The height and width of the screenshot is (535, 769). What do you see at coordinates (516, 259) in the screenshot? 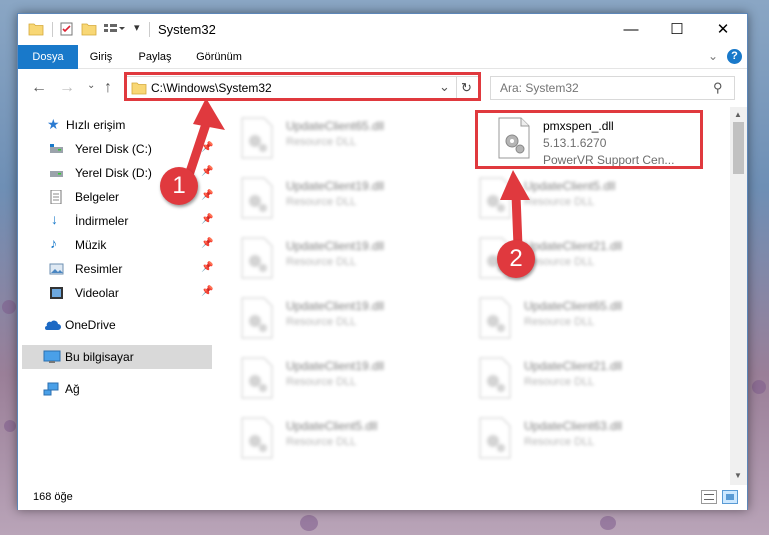
I see `callout-2: 2` at bounding box center [516, 259].